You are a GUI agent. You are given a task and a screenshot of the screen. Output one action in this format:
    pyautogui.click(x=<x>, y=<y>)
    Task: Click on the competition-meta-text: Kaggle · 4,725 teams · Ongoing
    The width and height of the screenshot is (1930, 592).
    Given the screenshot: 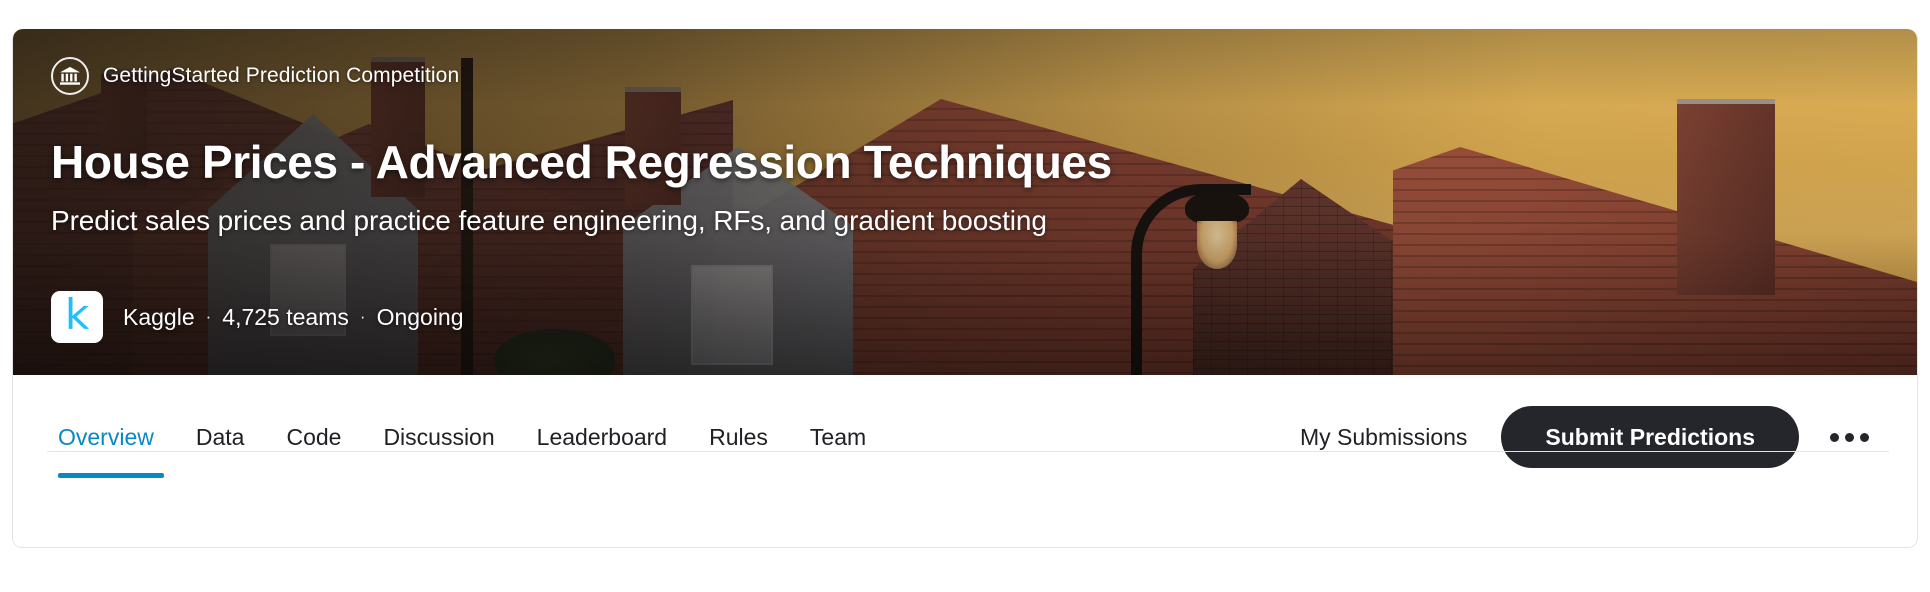 What is the action you would take?
    pyautogui.click(x=293, y=317)
    